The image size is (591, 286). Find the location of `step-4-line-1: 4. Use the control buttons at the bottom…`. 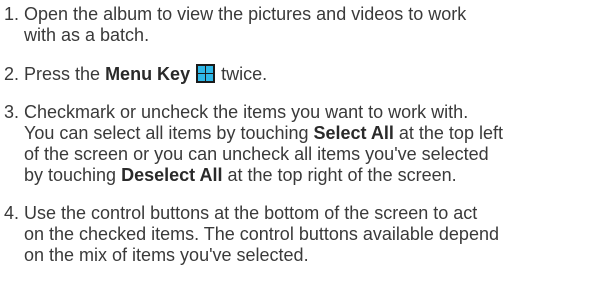

step-4-line-1: 4. Use the control buttons at the bottom… is located at coordinates (296, 213).